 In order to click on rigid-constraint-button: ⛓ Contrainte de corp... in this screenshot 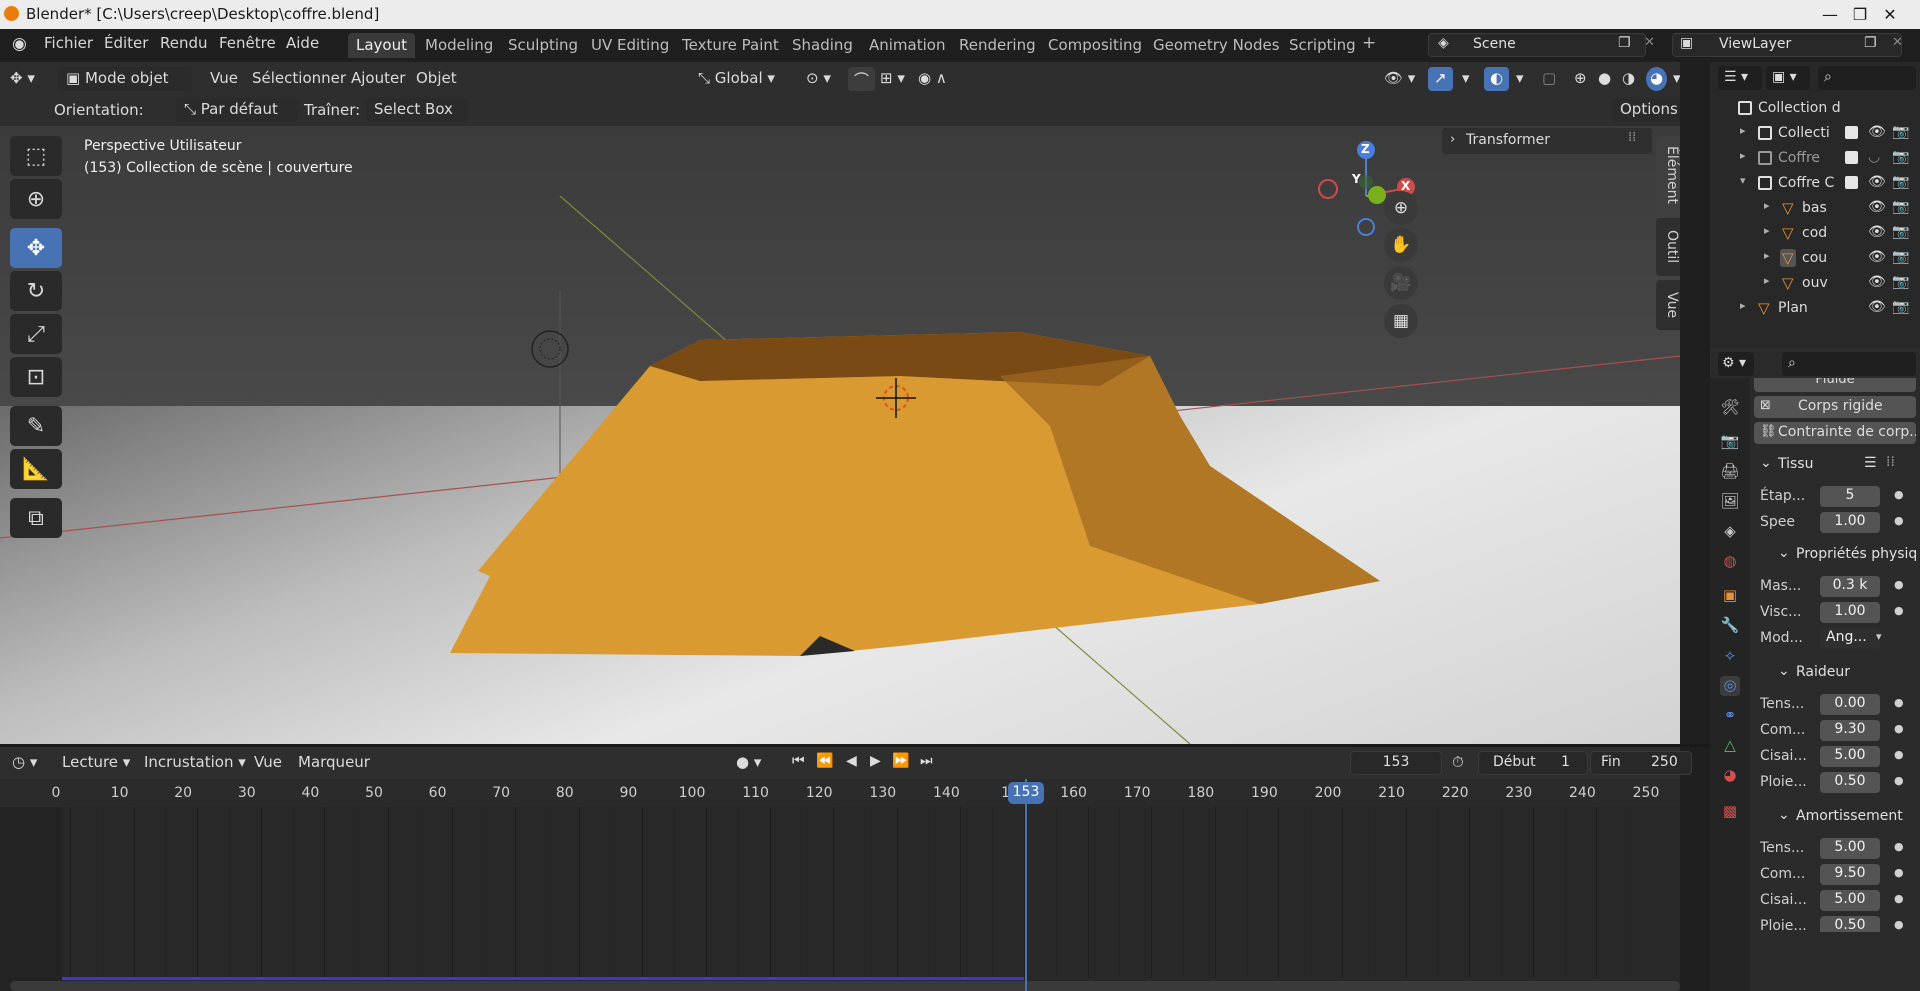, I will do `click(1835, 433)`.